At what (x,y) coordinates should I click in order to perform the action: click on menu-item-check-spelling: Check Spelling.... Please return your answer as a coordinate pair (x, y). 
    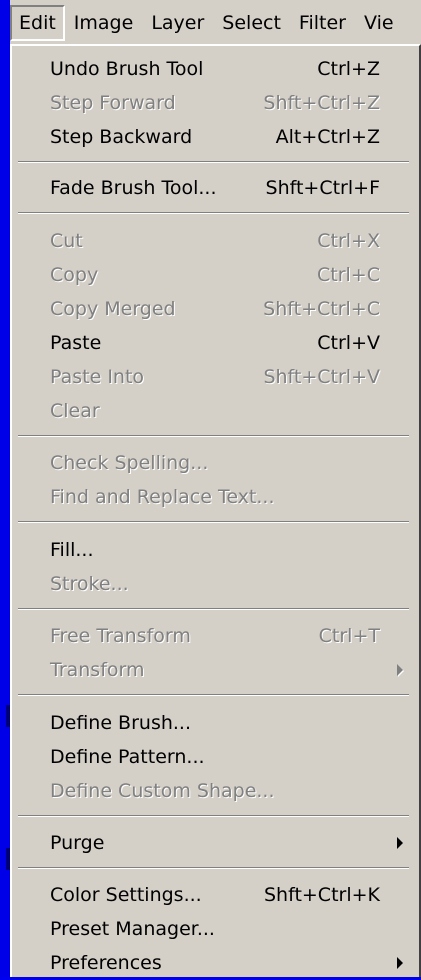
    Looking at the image, I should click on (214, 463).